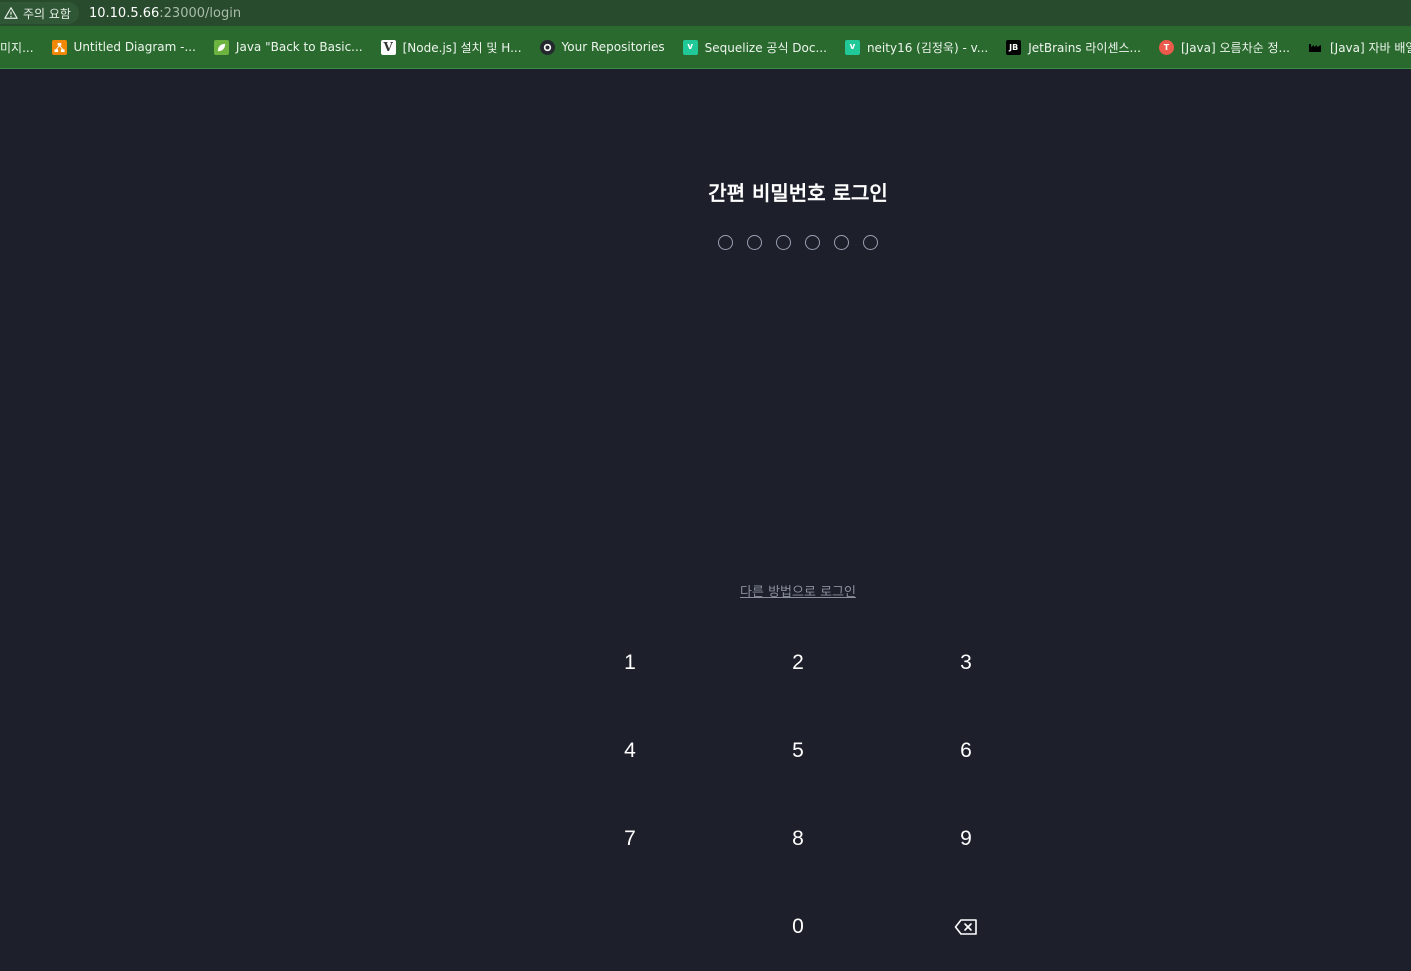 This screenshot has height=971, width=1411. I want to click on security-warning-chip: 주의 요함, so click(39, 13).